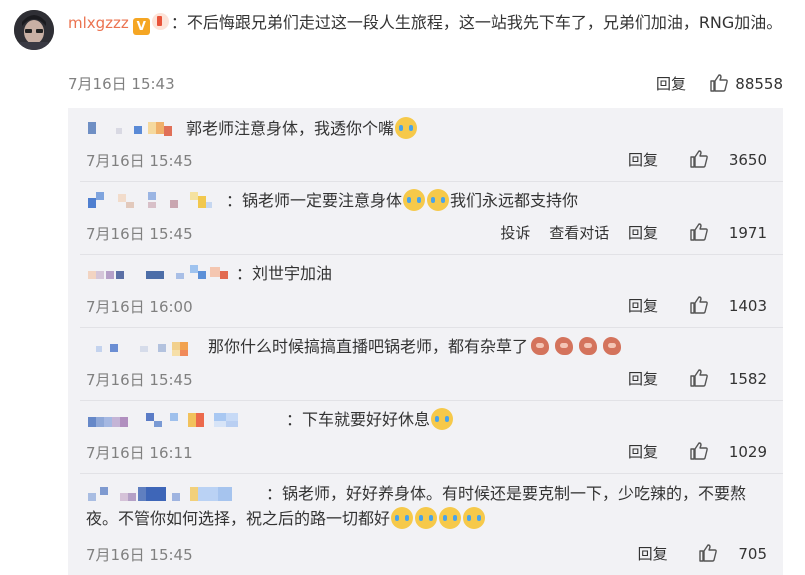  Describe the element at coordinates (695, 553) in the screenshot. I see `reply-actions: 回复 705` at that location.